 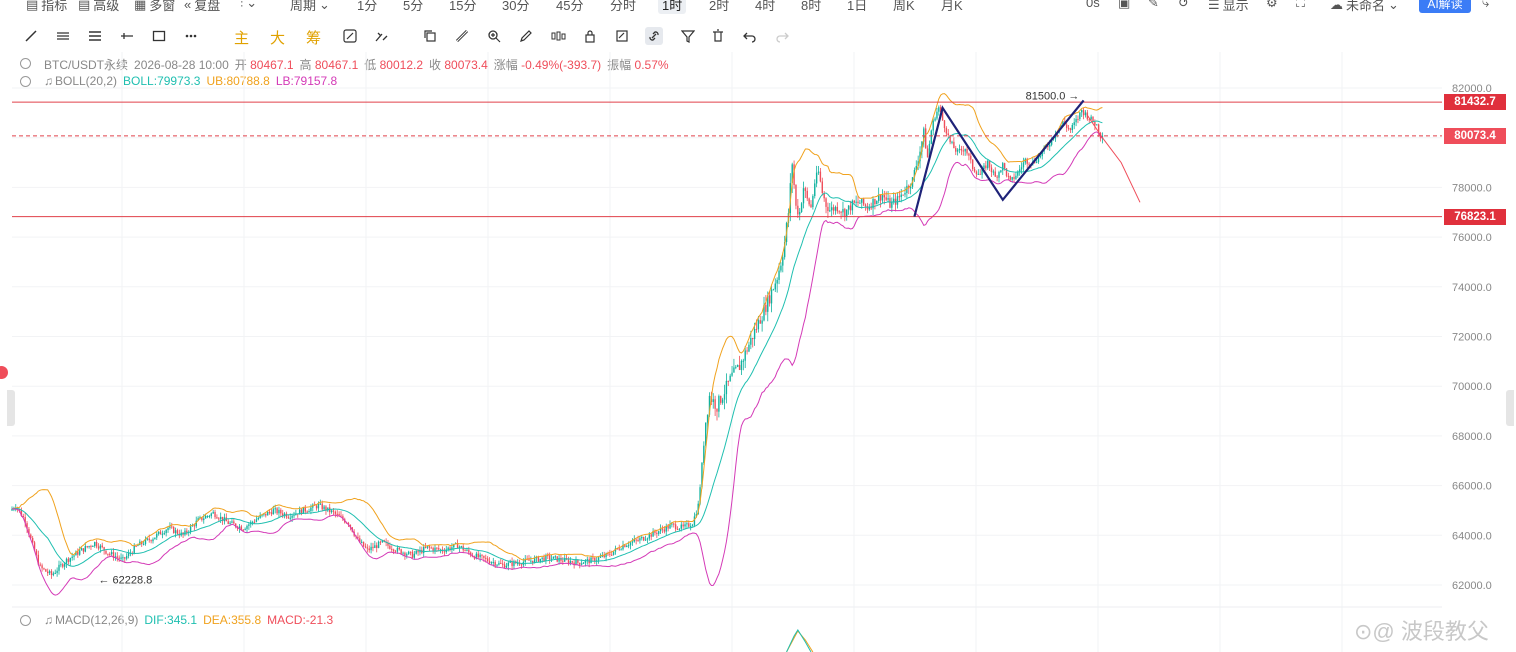 I want to click on alert-dot-icon, so click(x=4, y=372).